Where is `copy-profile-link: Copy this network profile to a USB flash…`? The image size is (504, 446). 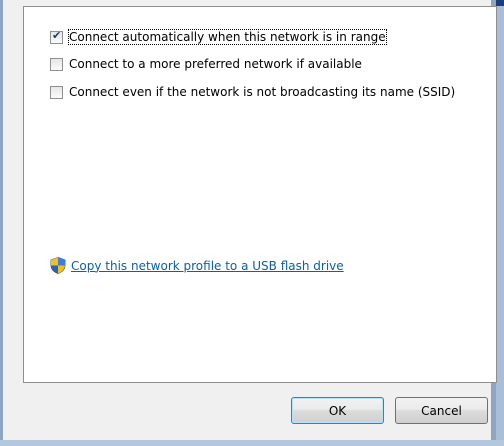 copy-profile-link: Copy this network profile to a USB flash… is located at coordinates (207, 266).